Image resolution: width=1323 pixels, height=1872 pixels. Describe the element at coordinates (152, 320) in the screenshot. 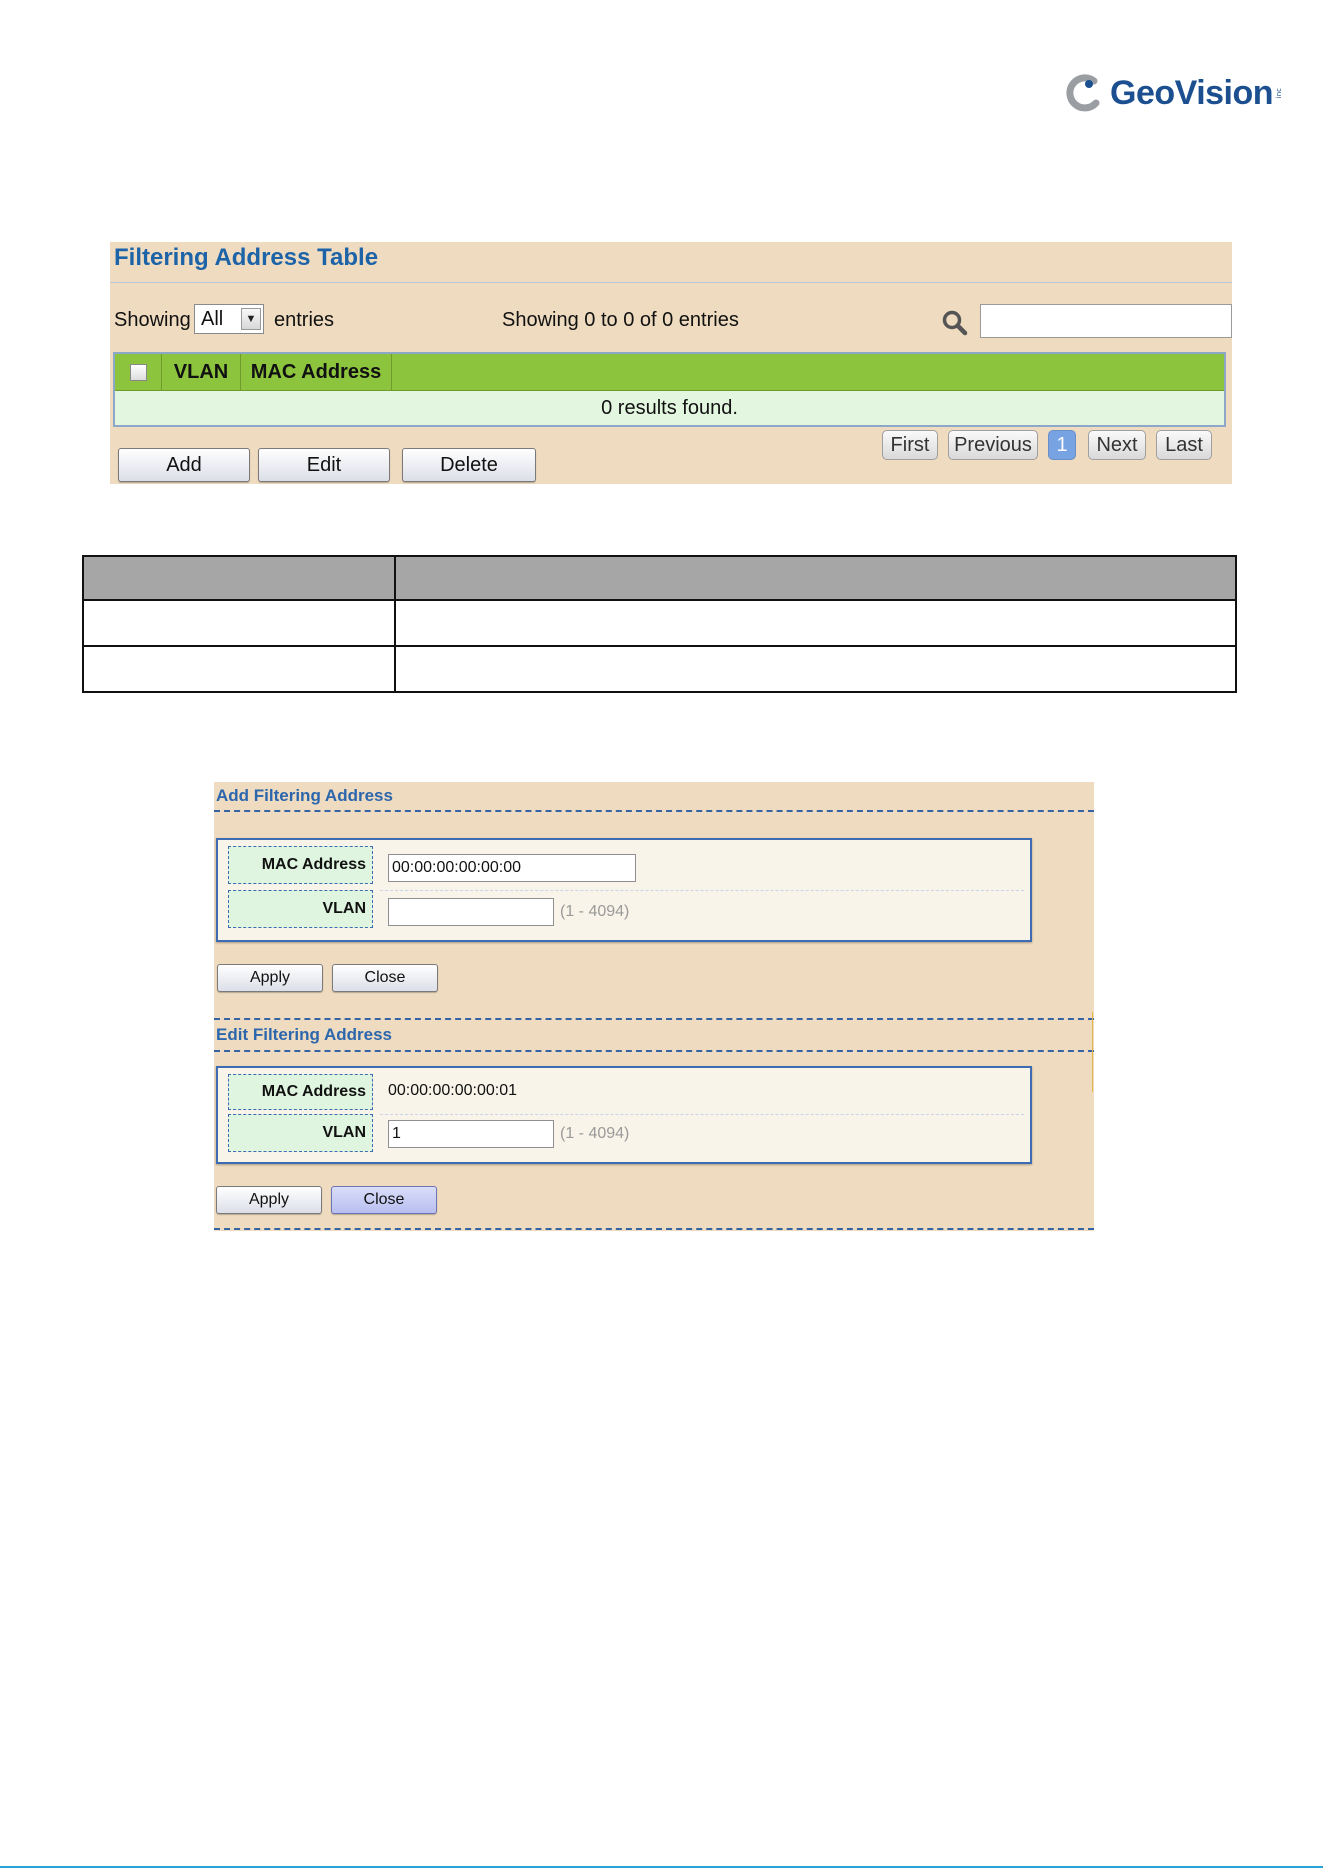

I see `showing-label: Showing` at that location.